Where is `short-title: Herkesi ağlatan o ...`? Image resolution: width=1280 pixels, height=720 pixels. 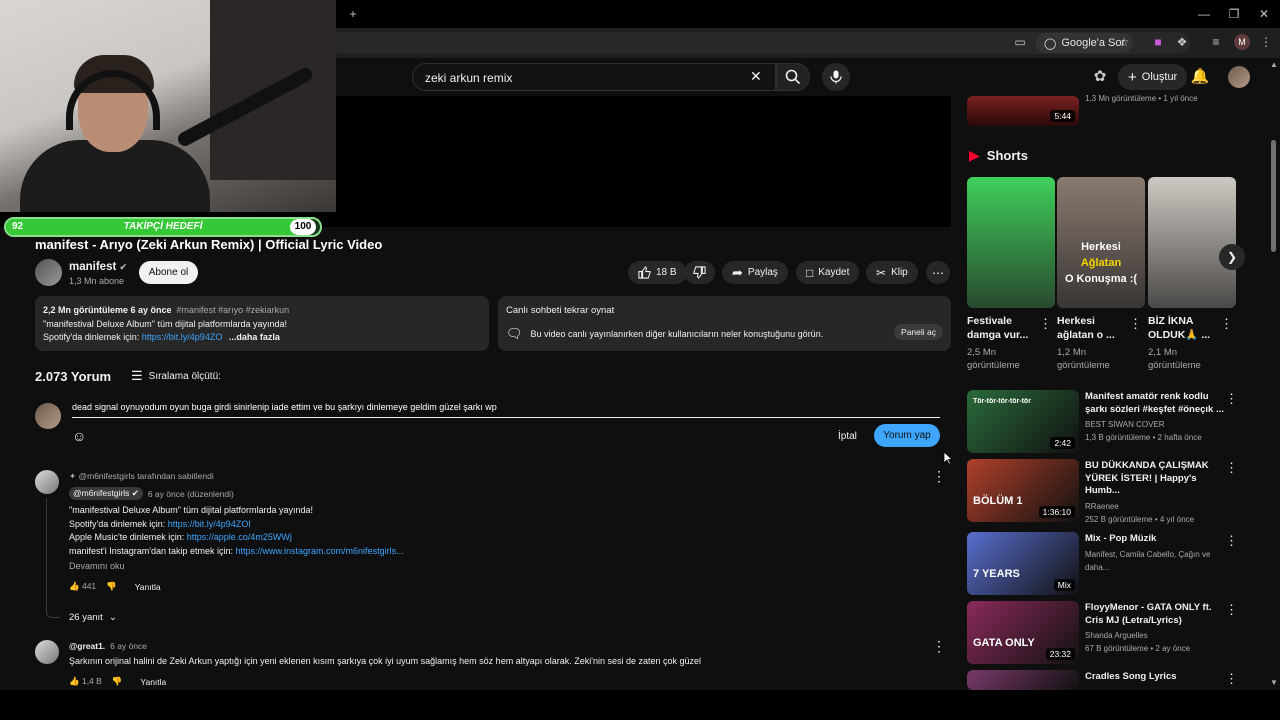
short-title: Herkesi ağlatan o ... is located at coordinates (1093, 328).